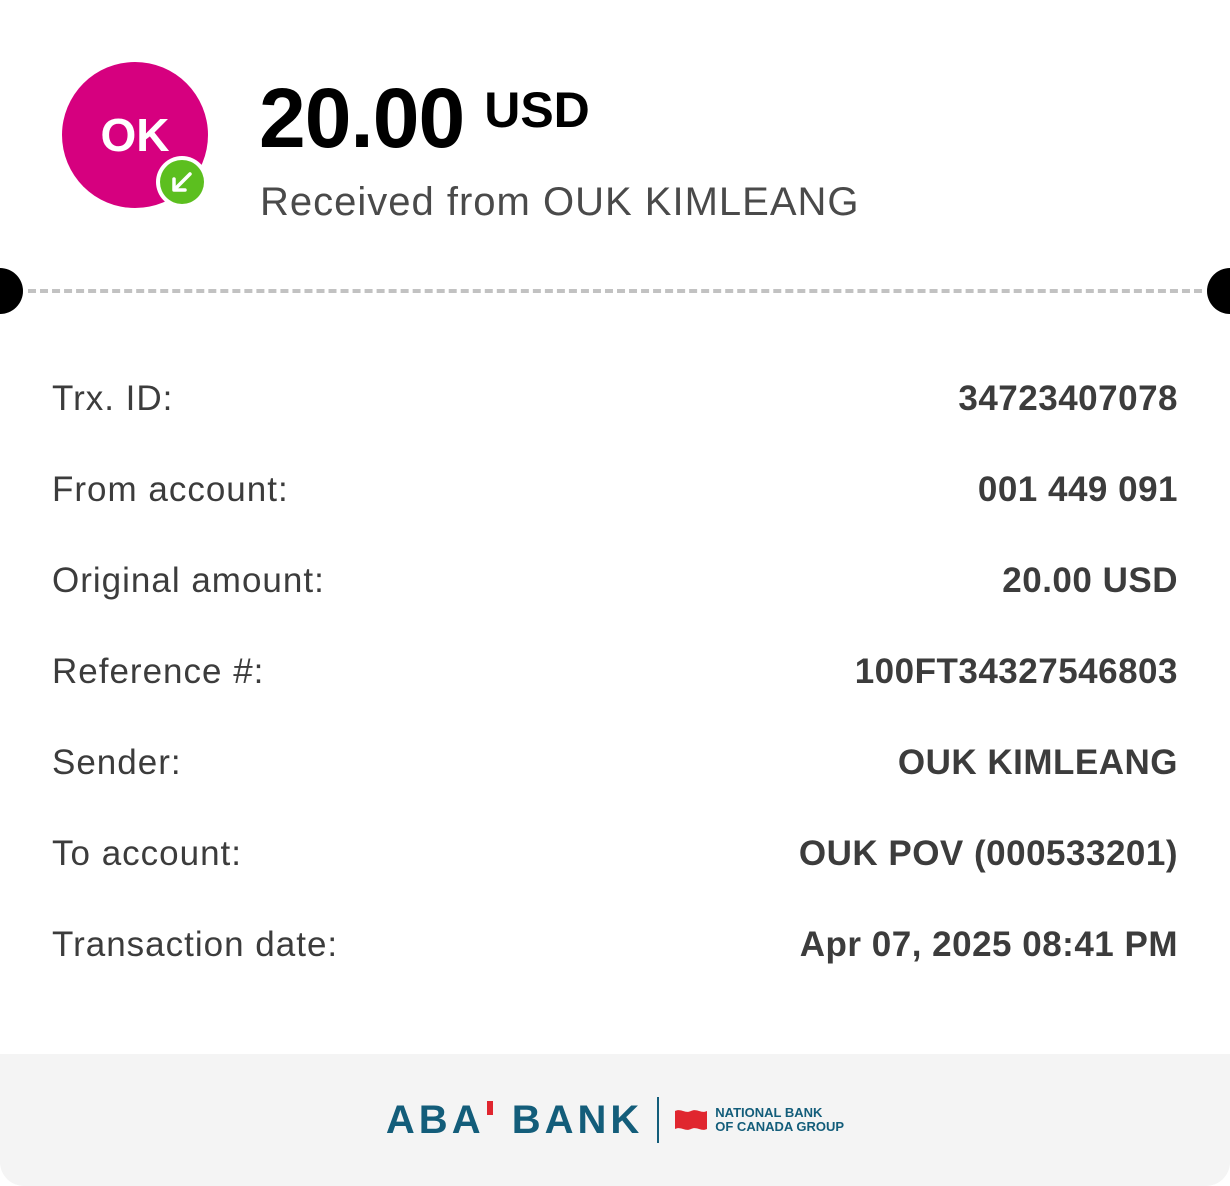 The width and height of the screenshot is (1230, 1186). I want to click on detail-row-sender: Sender: OUK KIMLEANG, so click(615, 762).